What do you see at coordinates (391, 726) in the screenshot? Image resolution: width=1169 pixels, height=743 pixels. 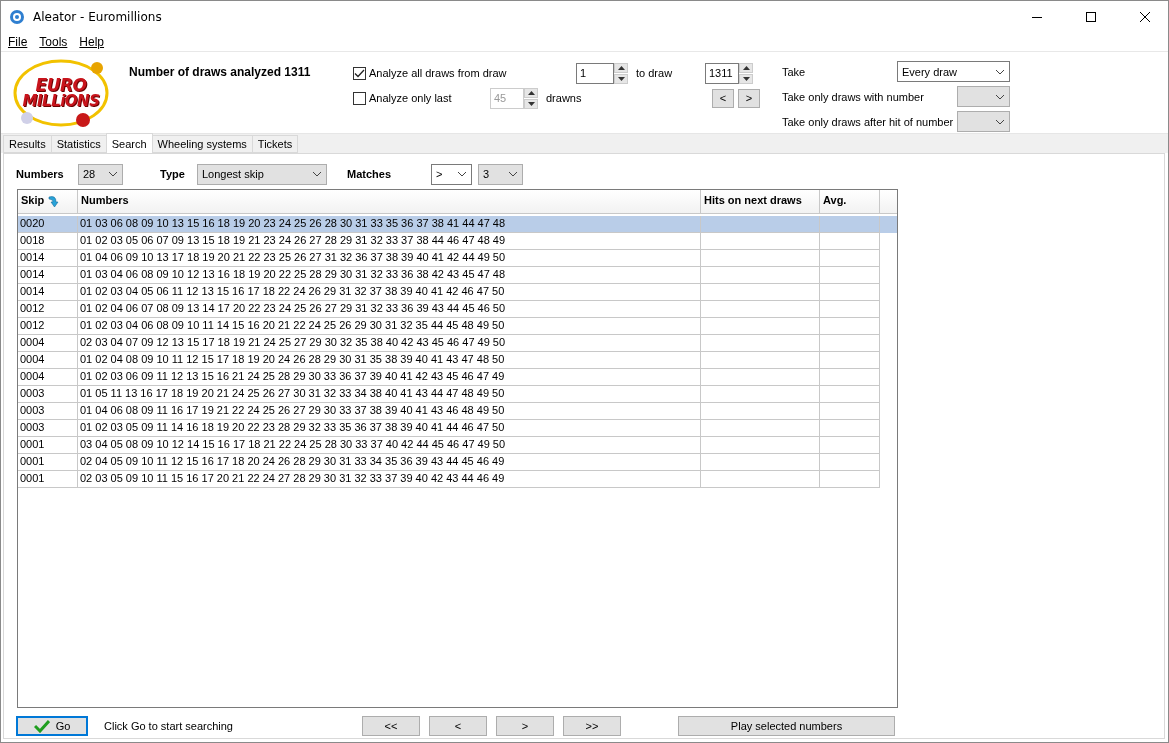 I see `page-nav-button: <<` at bounding box center [391, 726].